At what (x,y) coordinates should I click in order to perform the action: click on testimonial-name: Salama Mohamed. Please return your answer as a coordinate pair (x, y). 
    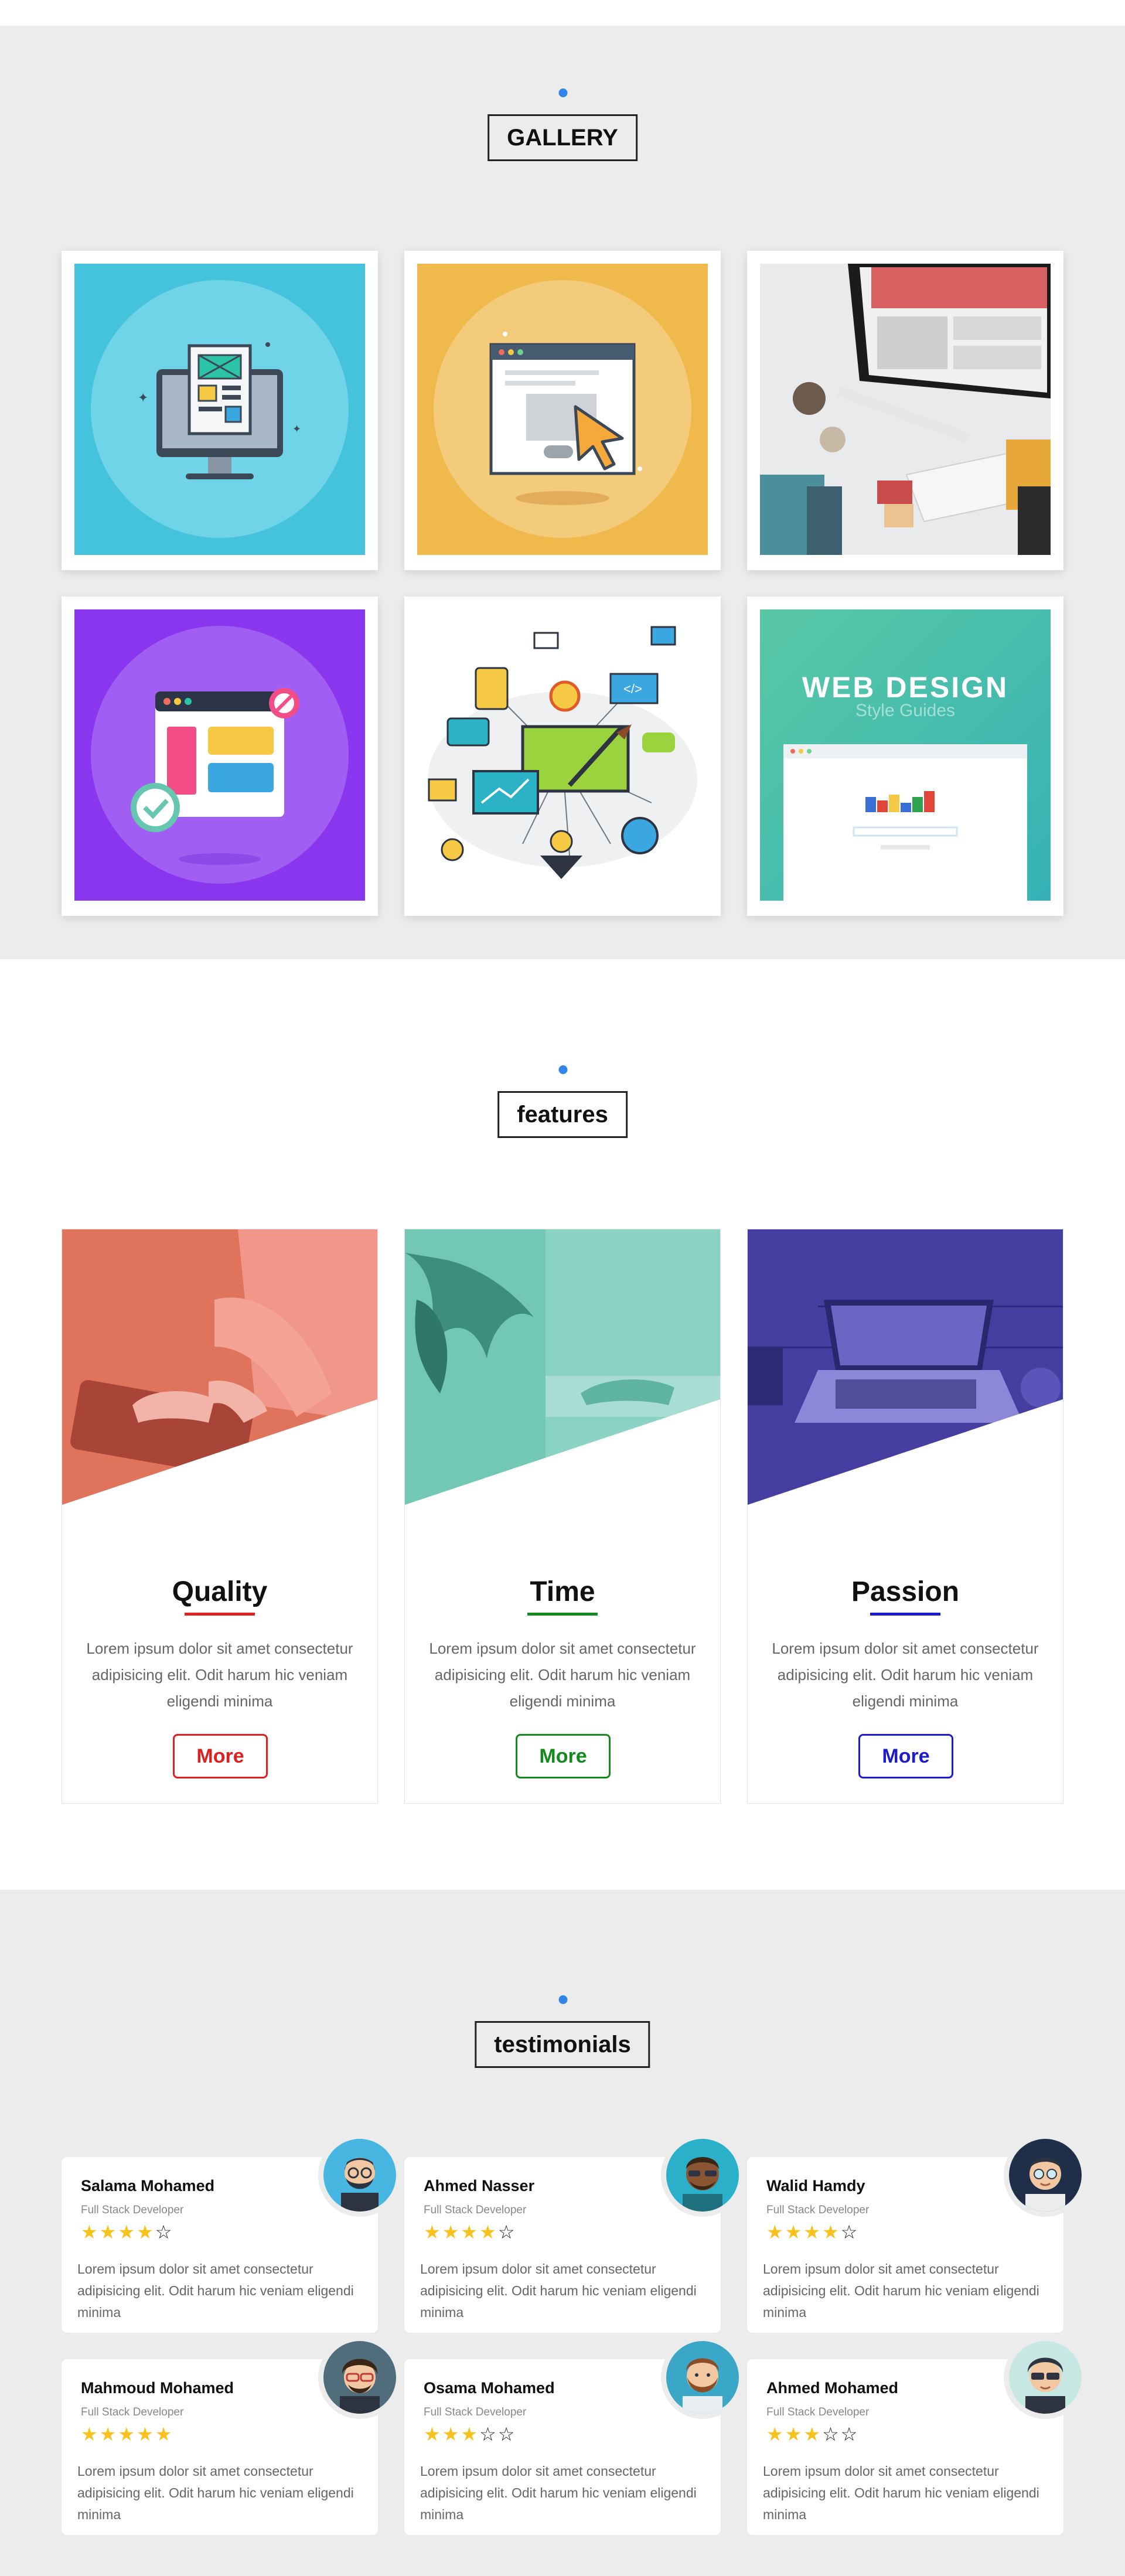
    Looking at the image, I should click on (148, 2186).